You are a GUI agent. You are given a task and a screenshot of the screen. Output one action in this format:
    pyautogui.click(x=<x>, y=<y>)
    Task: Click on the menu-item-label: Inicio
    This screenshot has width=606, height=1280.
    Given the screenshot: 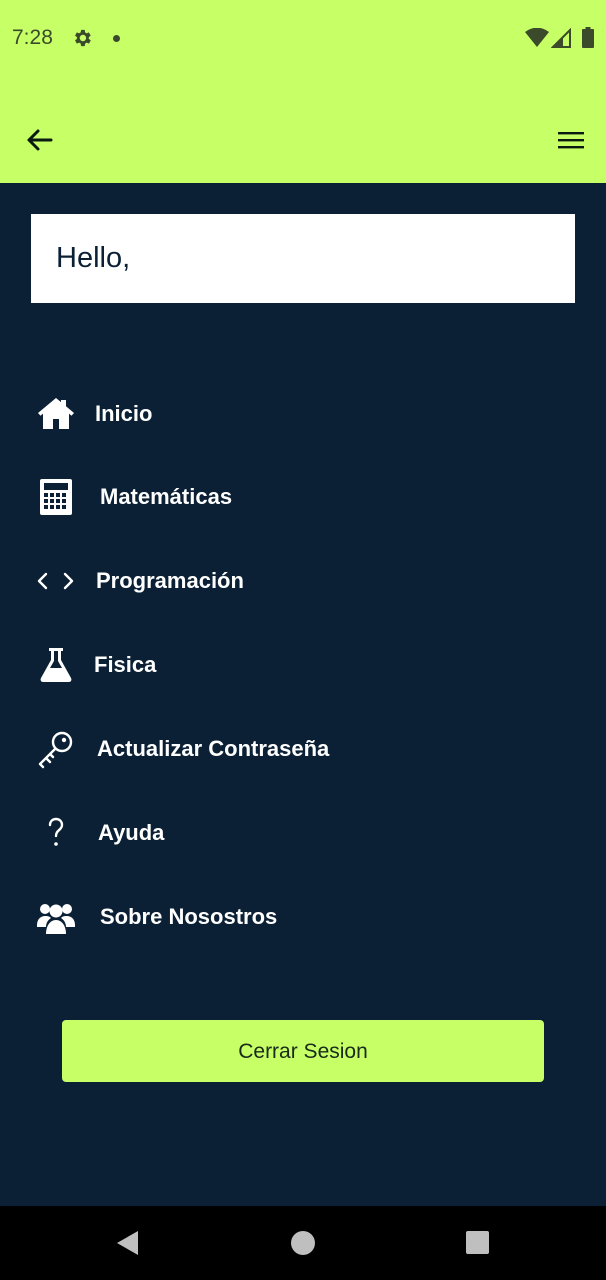 What is the action you would take?
    pyautogui.click(x=124, y=413)
    